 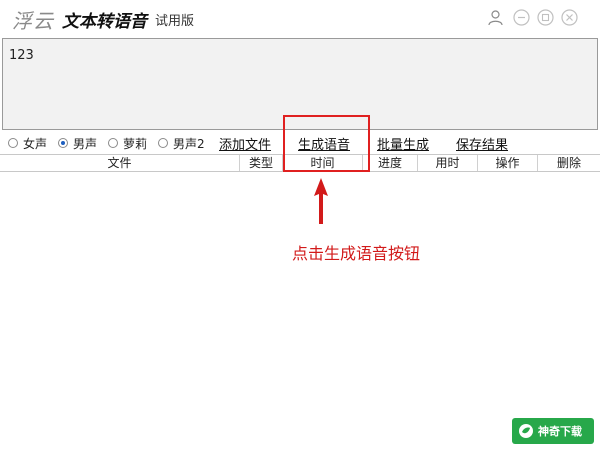 I want to click on voice-option-female: 女声, so click(x=27, y=143).